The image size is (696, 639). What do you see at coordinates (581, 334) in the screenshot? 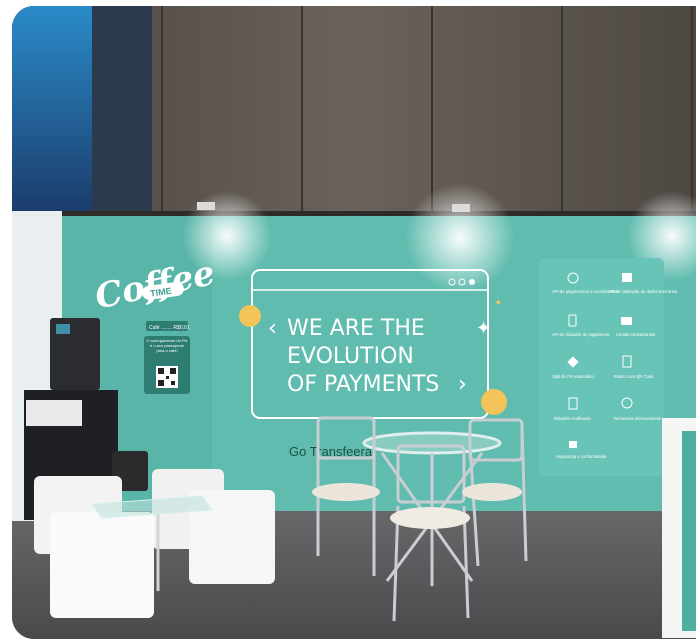
I see `feature-label: API de iniciador de pagamento` at bounding box center [581, 334].